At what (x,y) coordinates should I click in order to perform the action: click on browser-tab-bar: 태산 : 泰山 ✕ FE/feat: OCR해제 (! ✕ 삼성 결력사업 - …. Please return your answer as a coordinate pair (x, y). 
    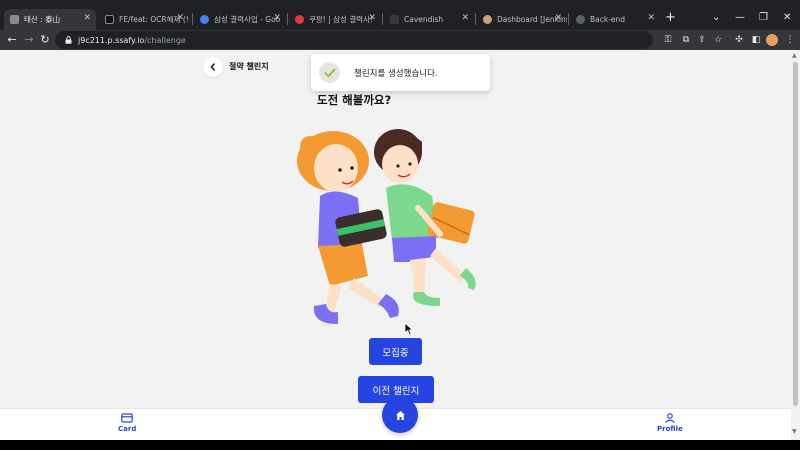
    Looking at the image, I should click on (400, 15).